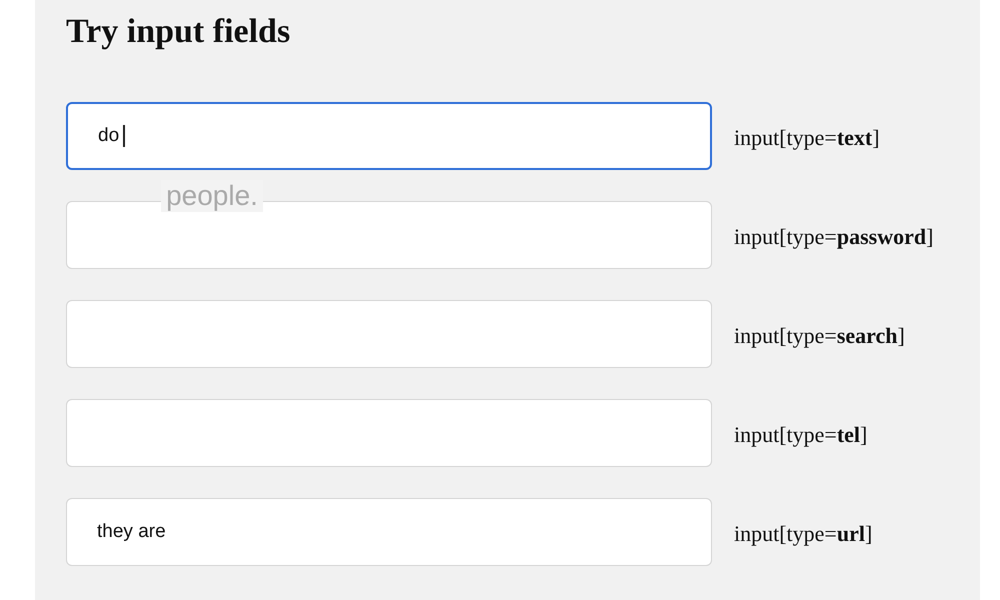  What do you see at coordinates (803, 534) in the screenshot?
I see `field-label: input[type=url]` at bounding box center [803, 534].